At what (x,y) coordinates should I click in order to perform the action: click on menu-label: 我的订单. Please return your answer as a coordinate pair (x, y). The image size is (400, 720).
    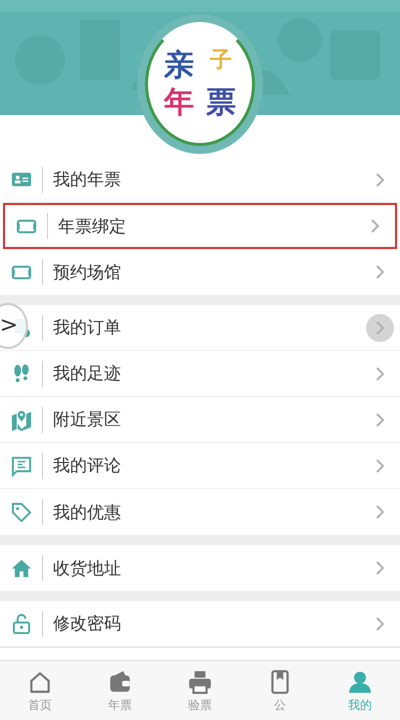
    Looking at the image, I should click on (87, 328).